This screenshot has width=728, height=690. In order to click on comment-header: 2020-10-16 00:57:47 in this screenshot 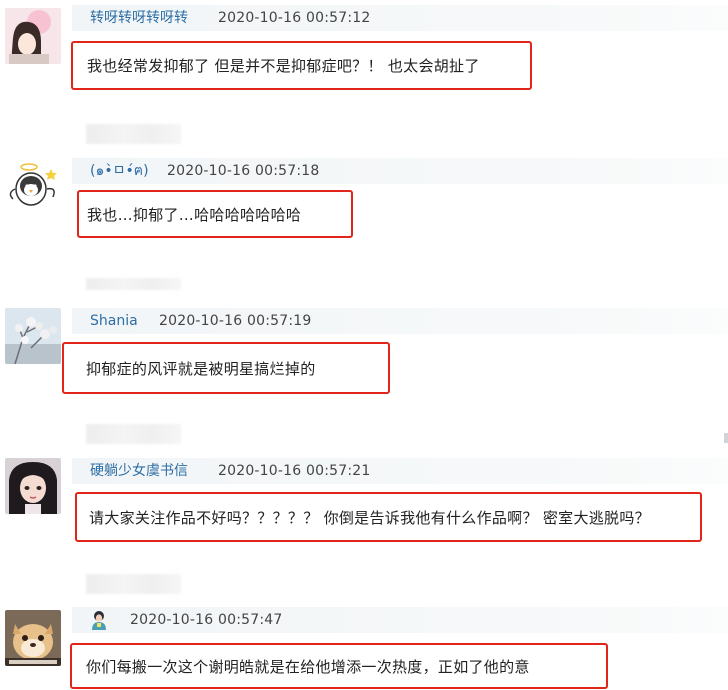, I will do `click(400, 620)`.